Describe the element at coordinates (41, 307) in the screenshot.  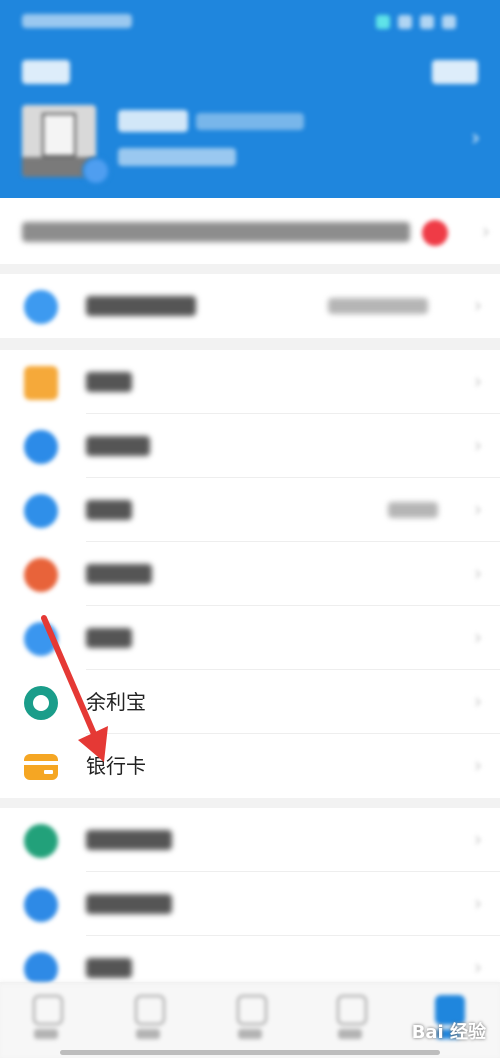
I see `member-icon` at that location.